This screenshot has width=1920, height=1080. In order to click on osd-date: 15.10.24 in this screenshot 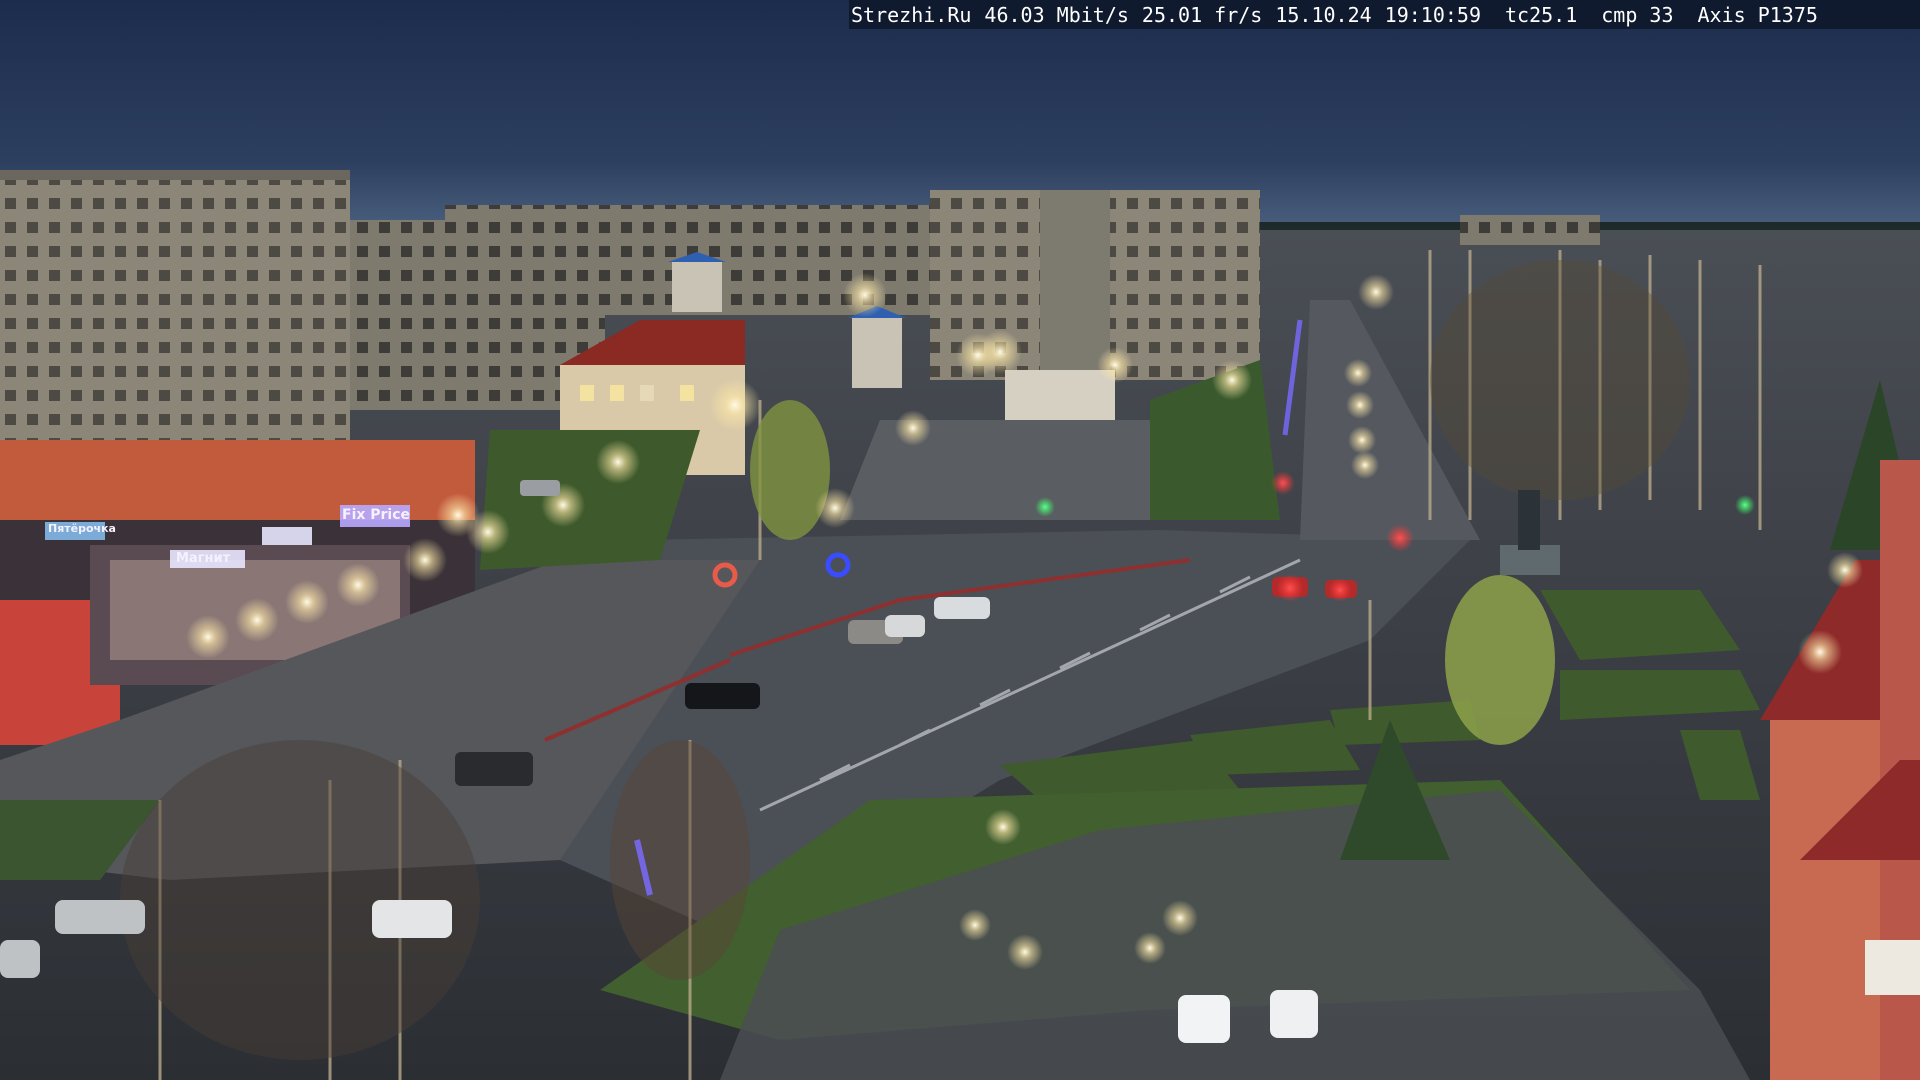, I will do `click(1323, 14)`.